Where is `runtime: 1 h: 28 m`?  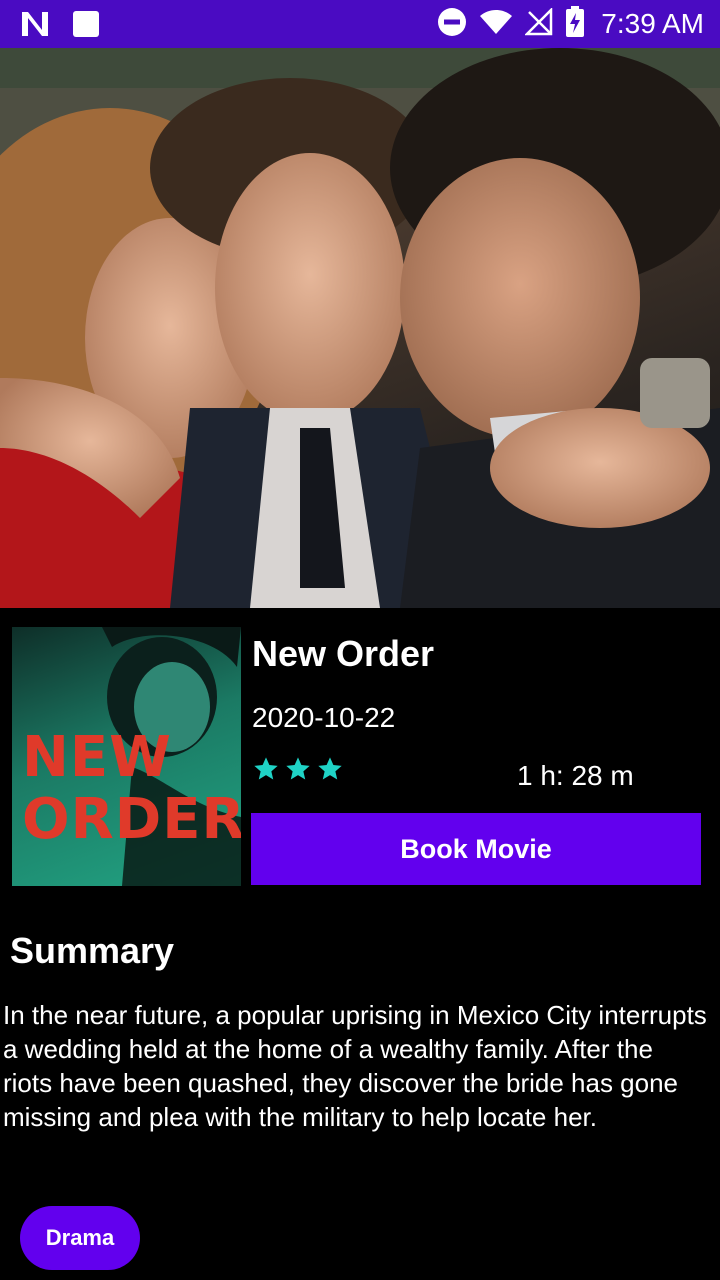
runtime: 1 h: 28 m is located at coordinates (575, 775).